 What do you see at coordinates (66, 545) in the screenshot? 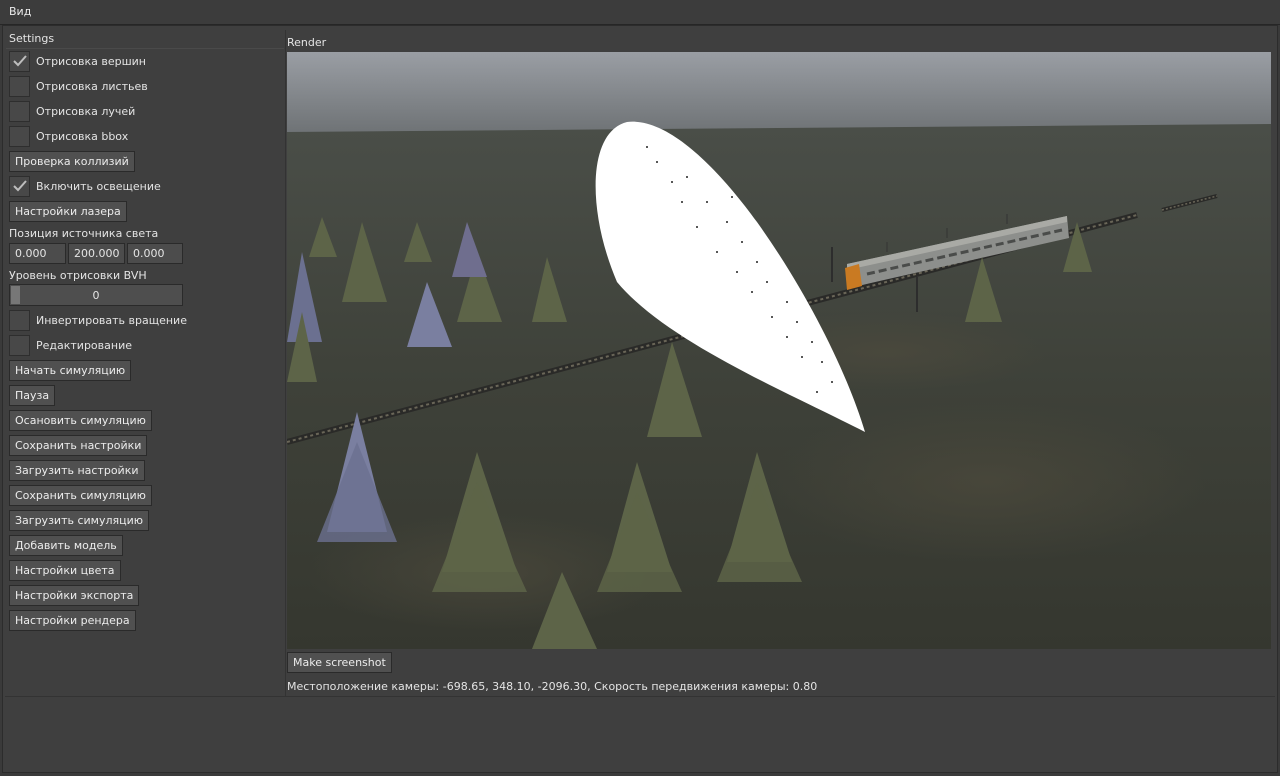
I see `add-model-button: Добавить модель` at bounding box center [66, 545].